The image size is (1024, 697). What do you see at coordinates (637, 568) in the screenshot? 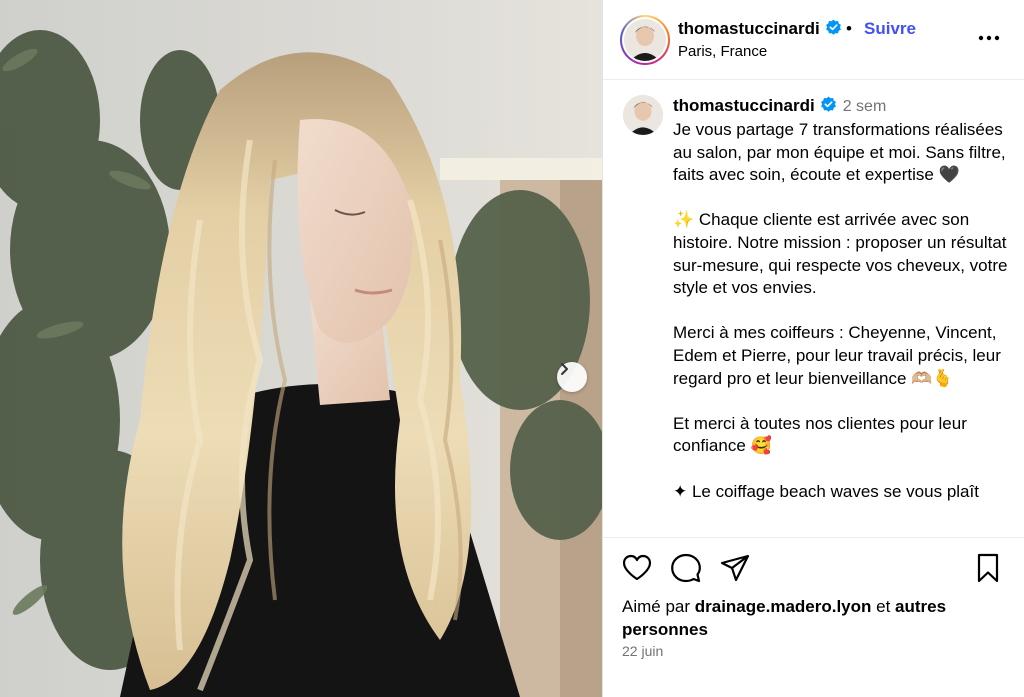
I see `heart-icon` at bounding box center [637, 568].